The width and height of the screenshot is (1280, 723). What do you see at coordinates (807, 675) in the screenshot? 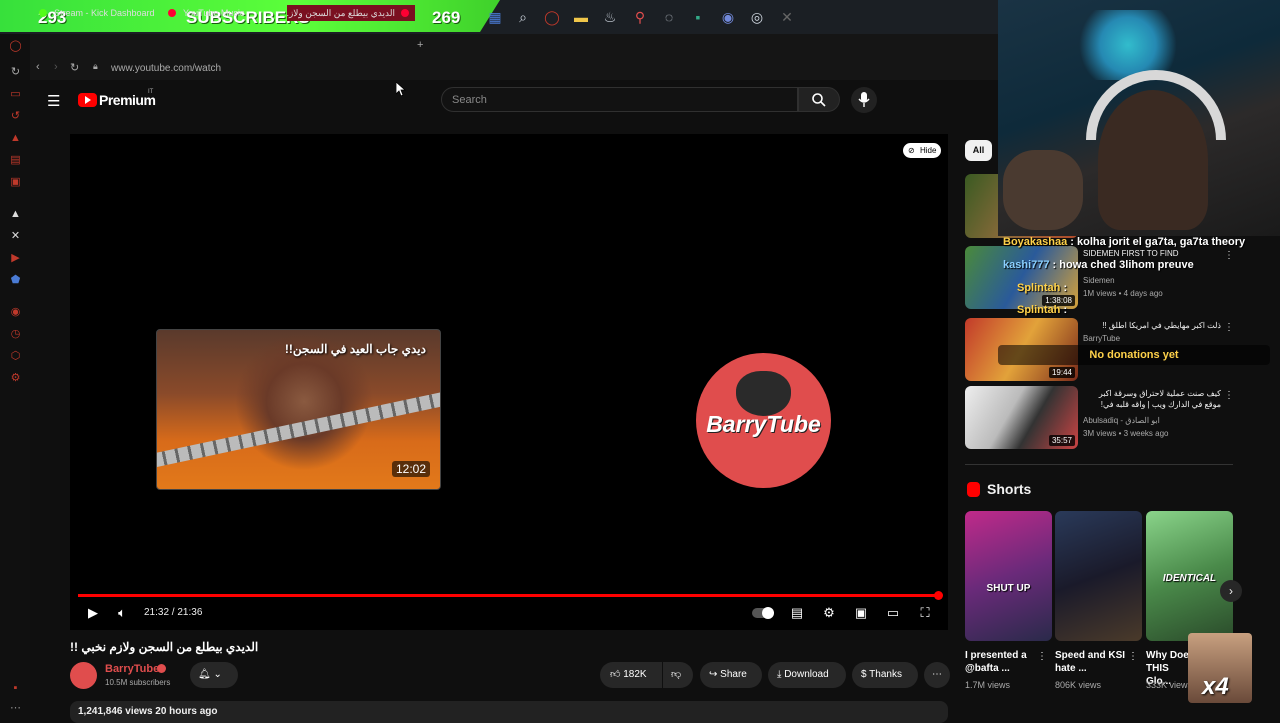
I see `download-button: ⤓ Download` at bounding box center [807, 675].